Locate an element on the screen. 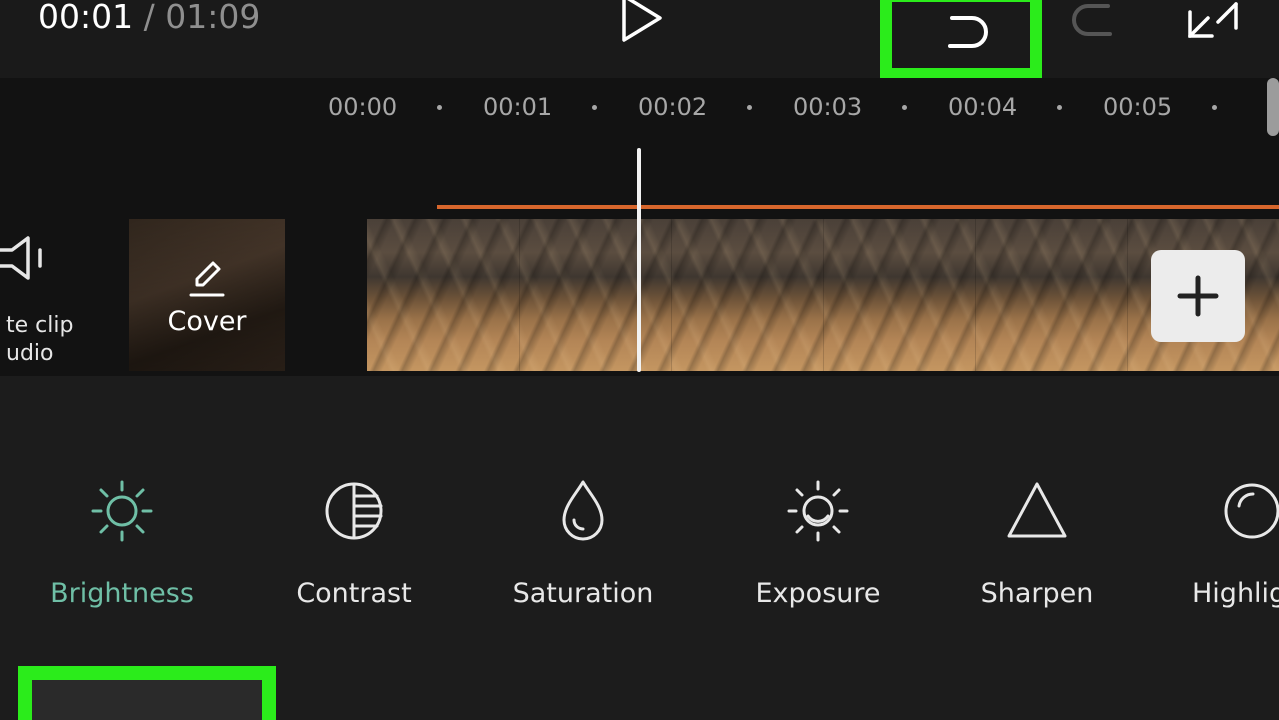 The height and width of the screenshot is (720, 1279). mute-label-line2: udio is located at coordinates (30, 353).